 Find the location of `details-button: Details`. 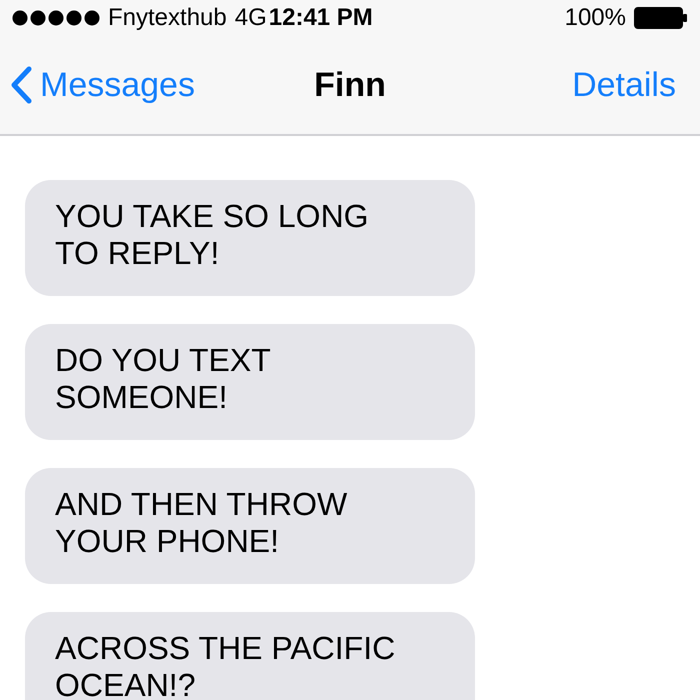

details-button: Details is located at coordinates (624, 85).